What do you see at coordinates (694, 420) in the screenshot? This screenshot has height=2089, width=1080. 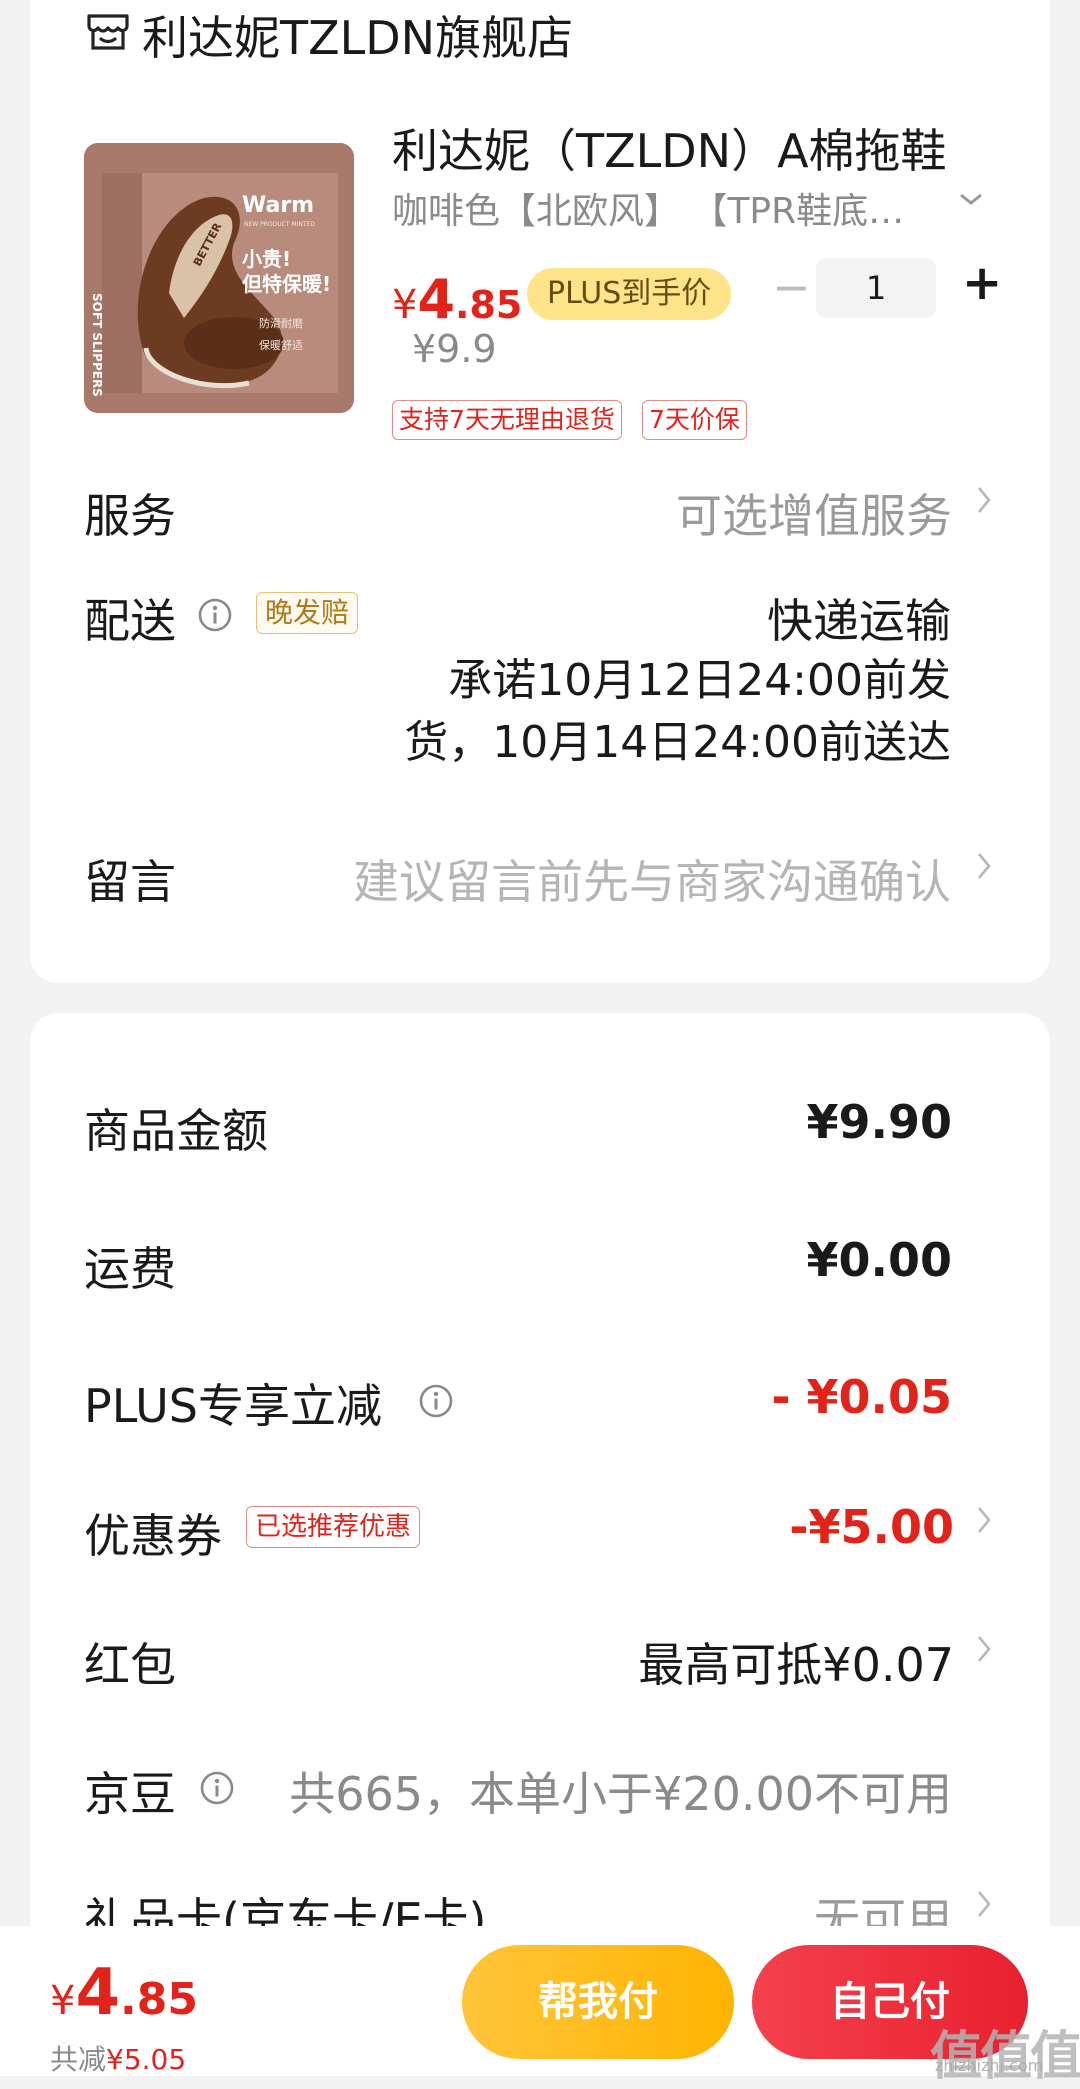 I see `price-protect-tag: 7天价保` at bounding box center [694, 420].